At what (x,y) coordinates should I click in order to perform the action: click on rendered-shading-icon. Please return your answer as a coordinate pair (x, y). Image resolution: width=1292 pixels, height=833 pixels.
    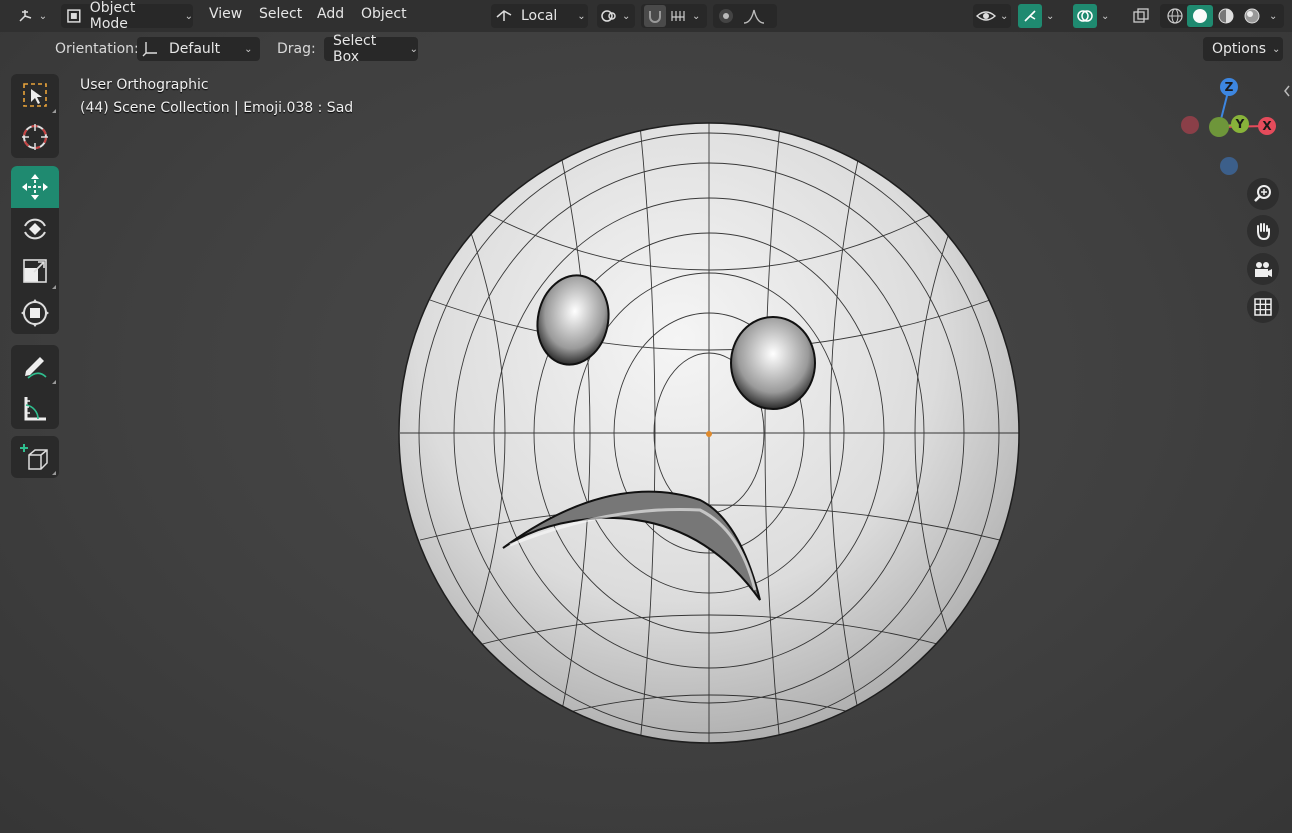
    Looking at the image, I should click on (1252, 16).